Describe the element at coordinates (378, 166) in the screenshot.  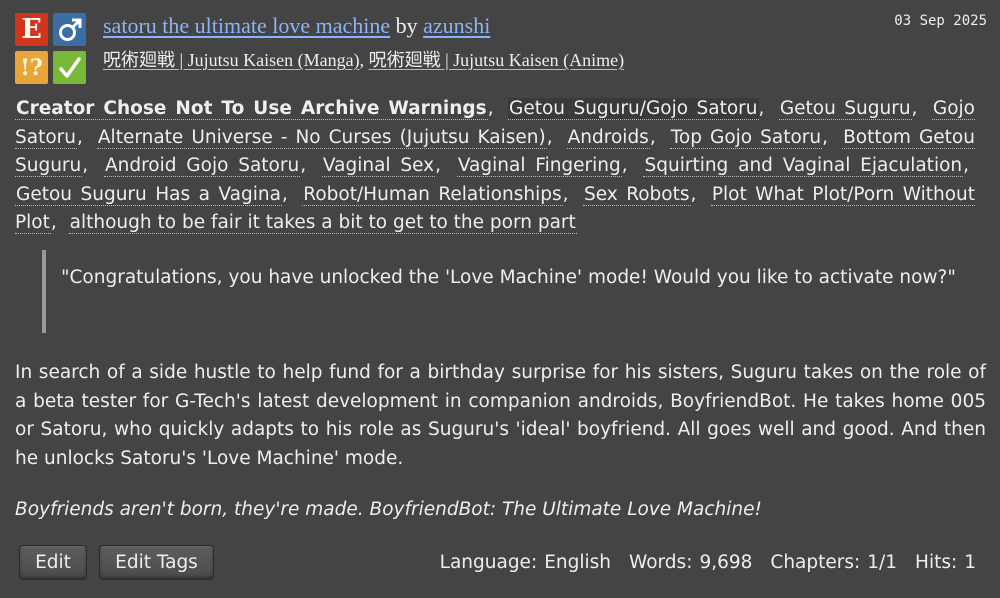
I see `tag-freeform: Vaginal Sex` at that location.